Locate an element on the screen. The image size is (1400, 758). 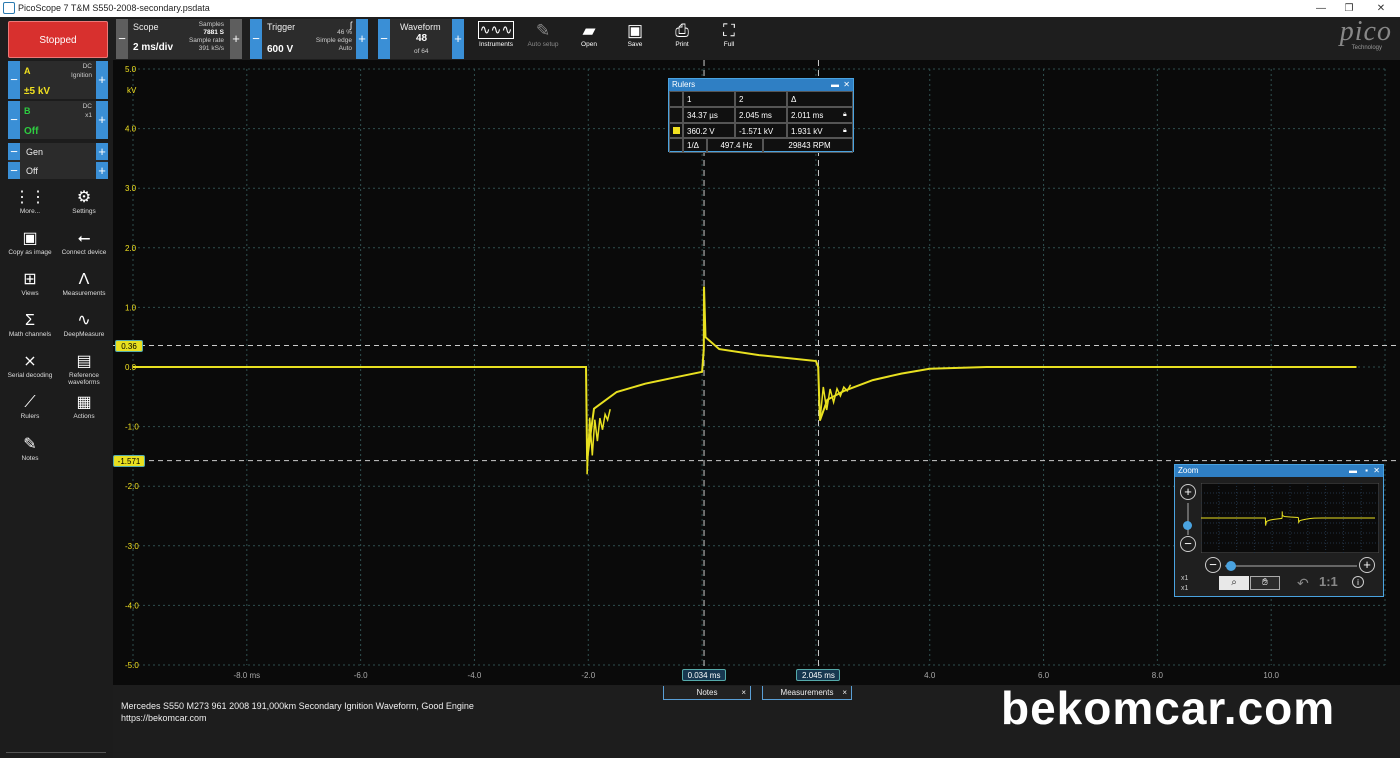
trigger-type: Simple edge is located at coordinates (331, 41).